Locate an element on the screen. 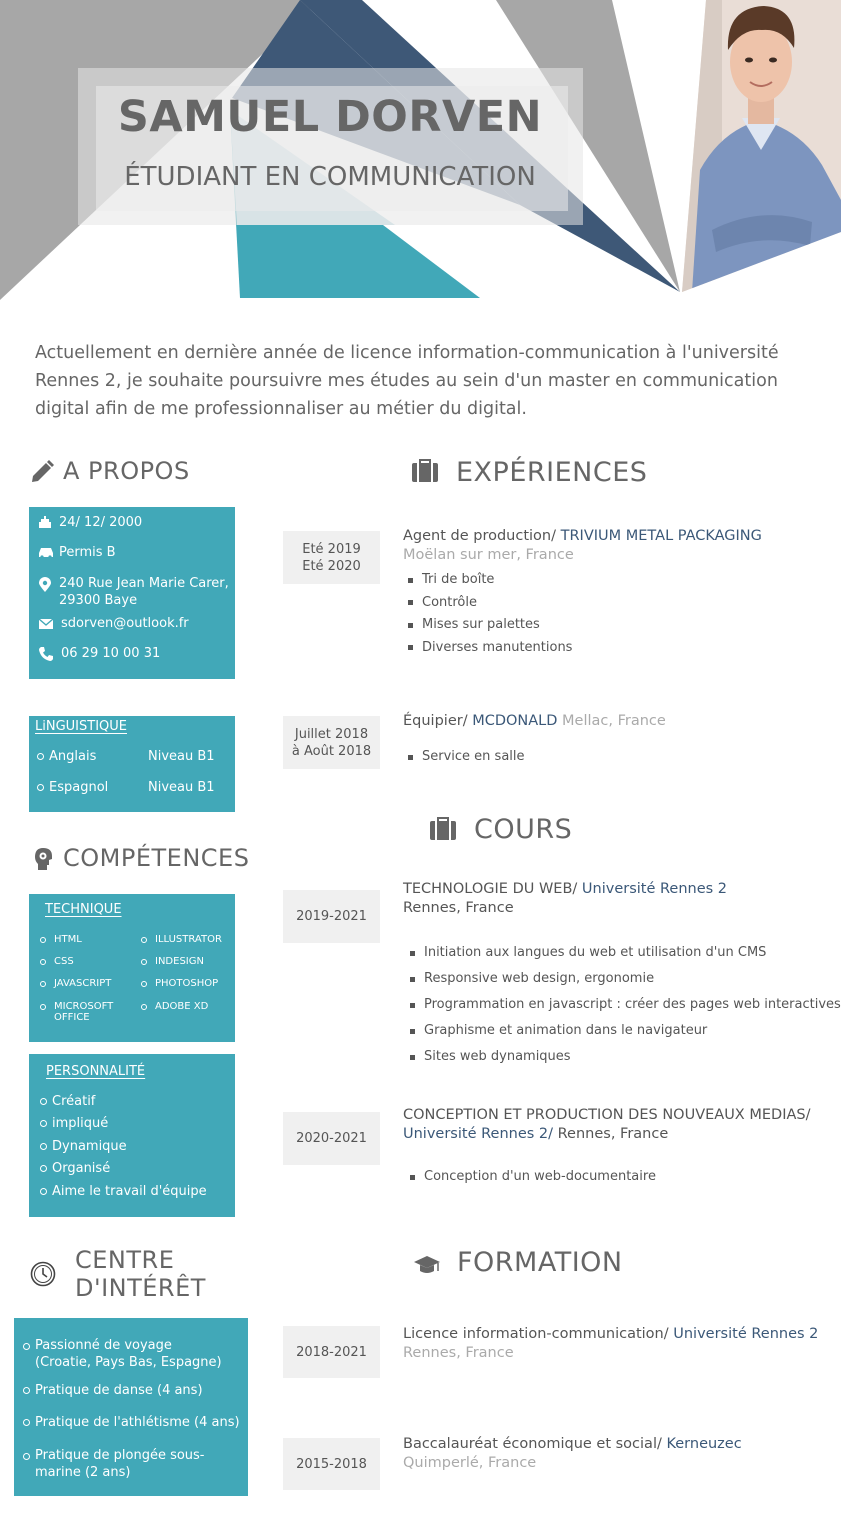 The width and height of the screenshot is (841, 1537). topic-item: Sites web dynamiques is located at coordinates (625, 1057).